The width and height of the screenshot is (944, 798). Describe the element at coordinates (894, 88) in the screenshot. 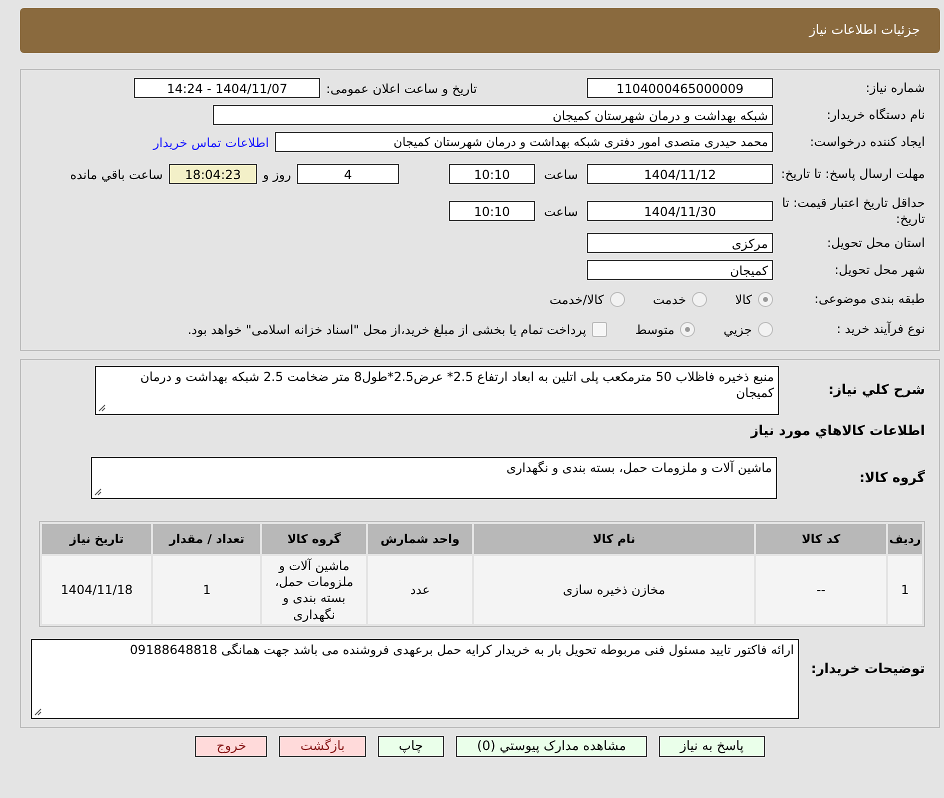

I see `field-label: شماره نیاز:` at that location.